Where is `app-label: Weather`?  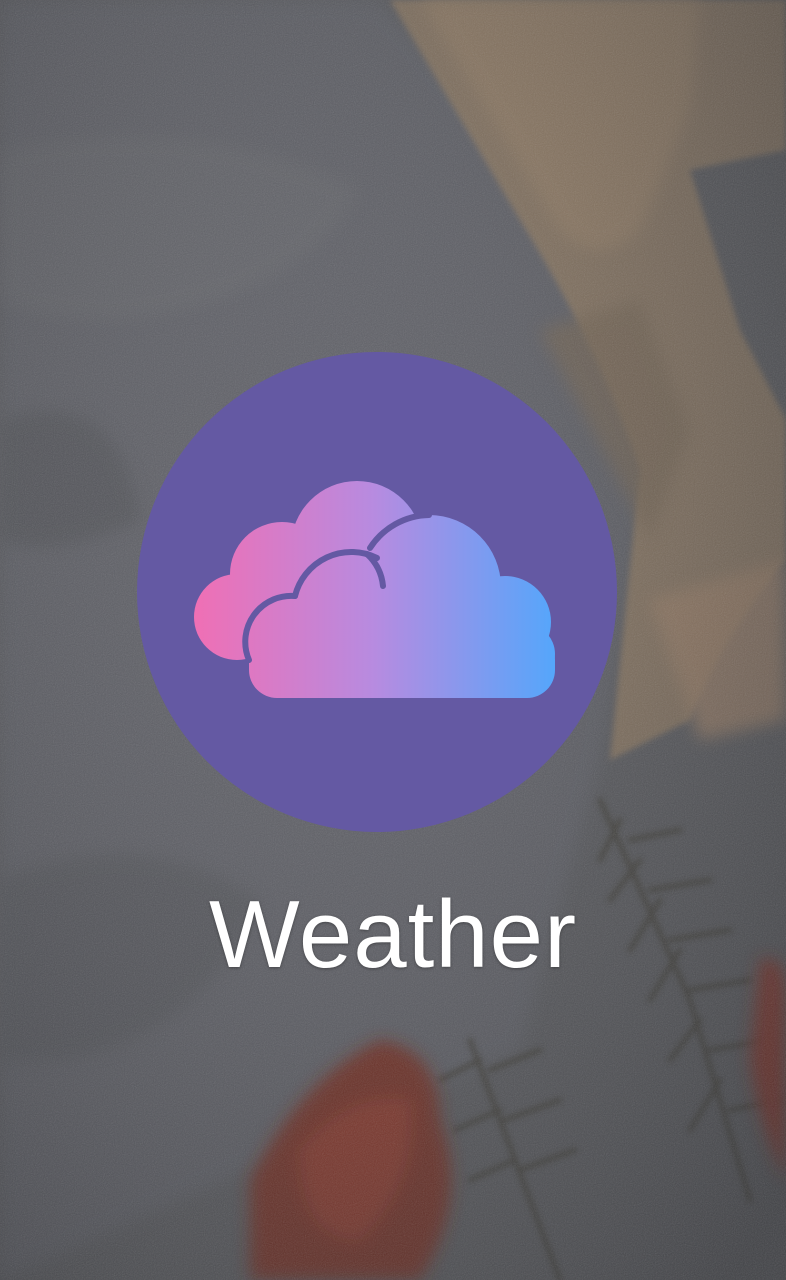 app-label: Weather is located at coordinates (393, 935).